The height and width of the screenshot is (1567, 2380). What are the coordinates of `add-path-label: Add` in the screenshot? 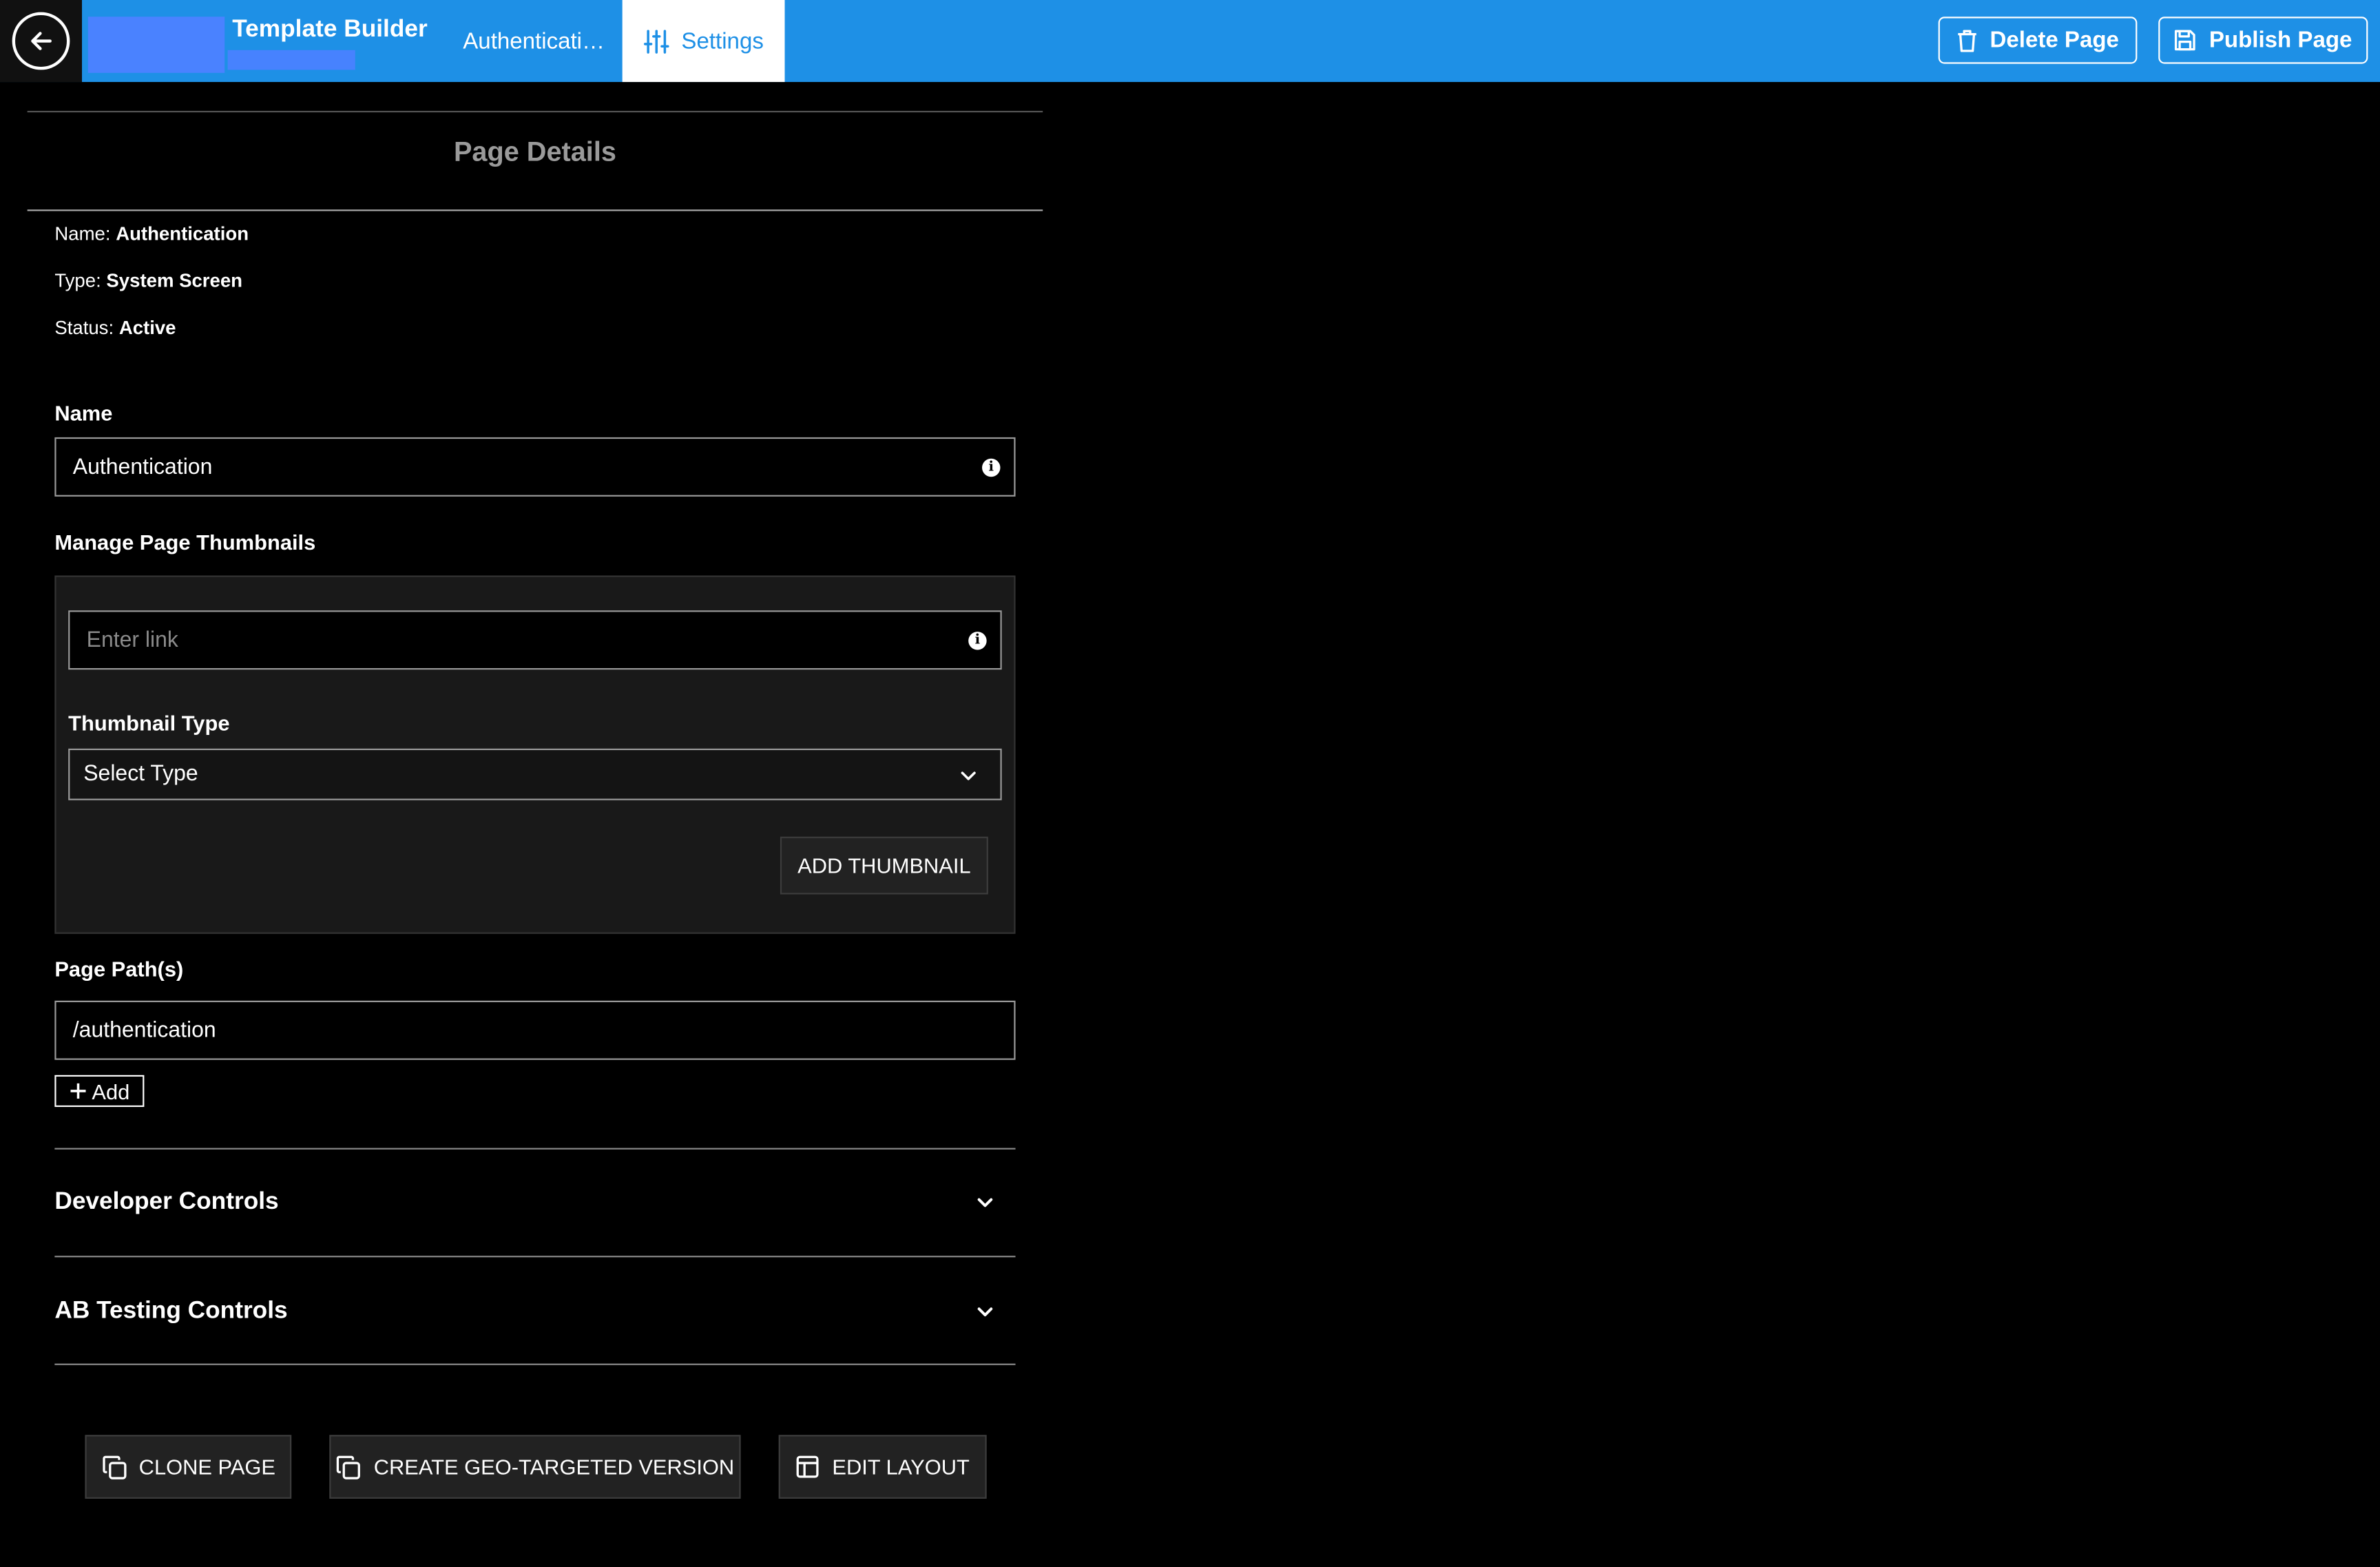 It's located at (111, 1091).